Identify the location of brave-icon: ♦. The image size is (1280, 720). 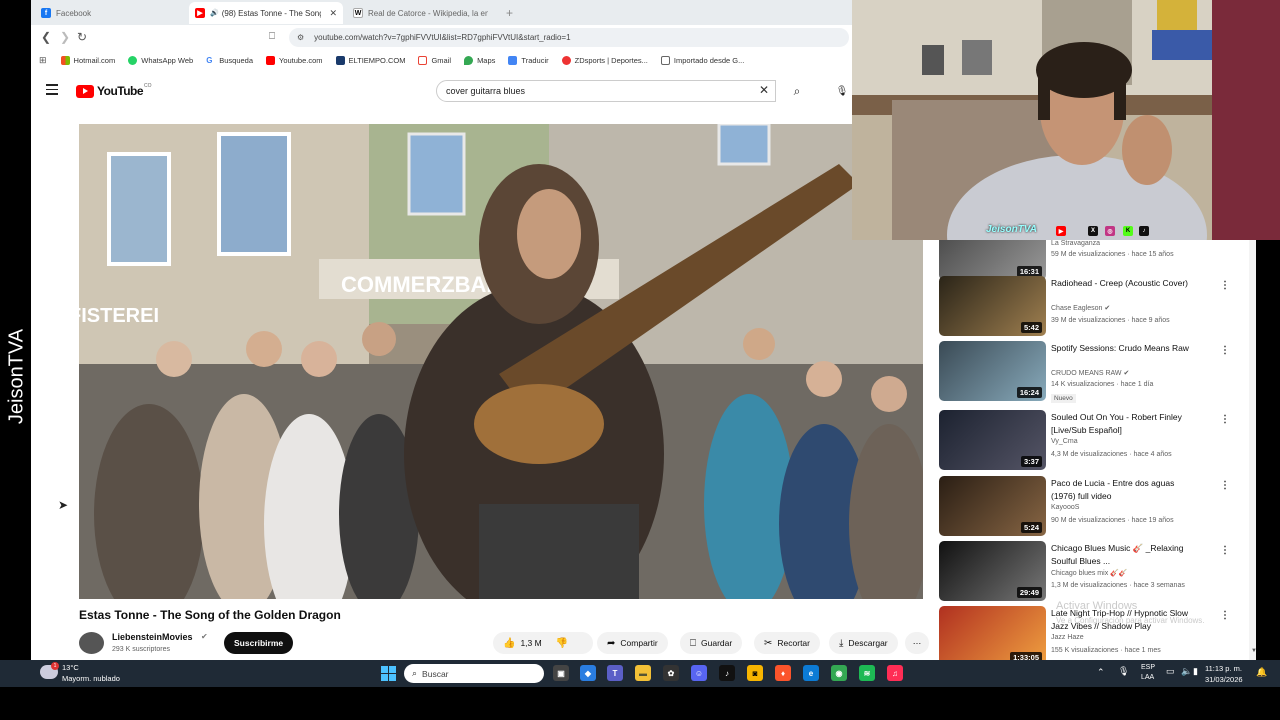
(783, 673).